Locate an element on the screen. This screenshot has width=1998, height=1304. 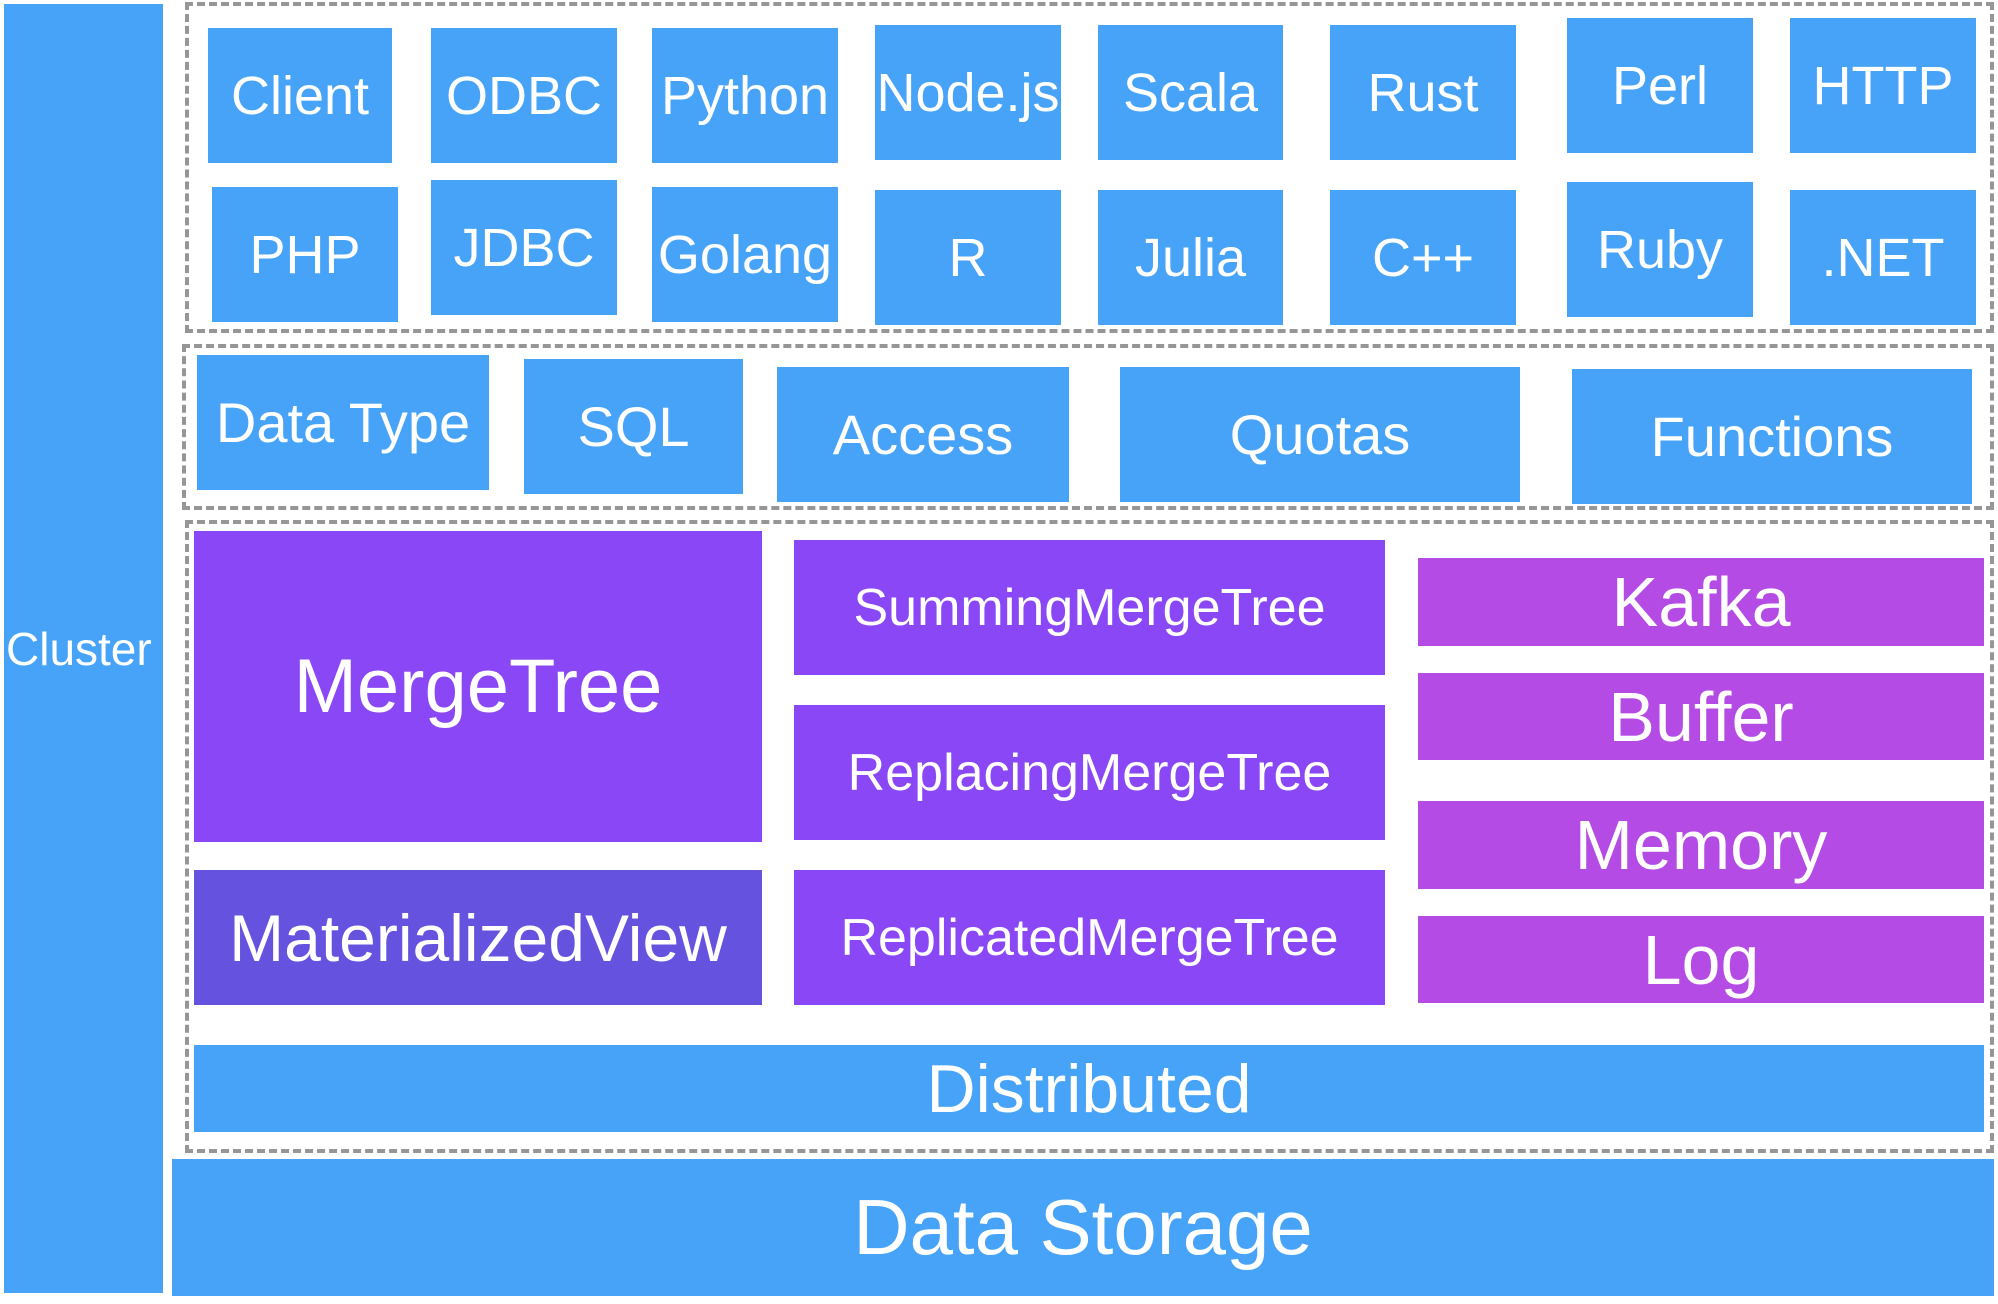
nodejs-box: Node.js is located at coordinates (968, 92).